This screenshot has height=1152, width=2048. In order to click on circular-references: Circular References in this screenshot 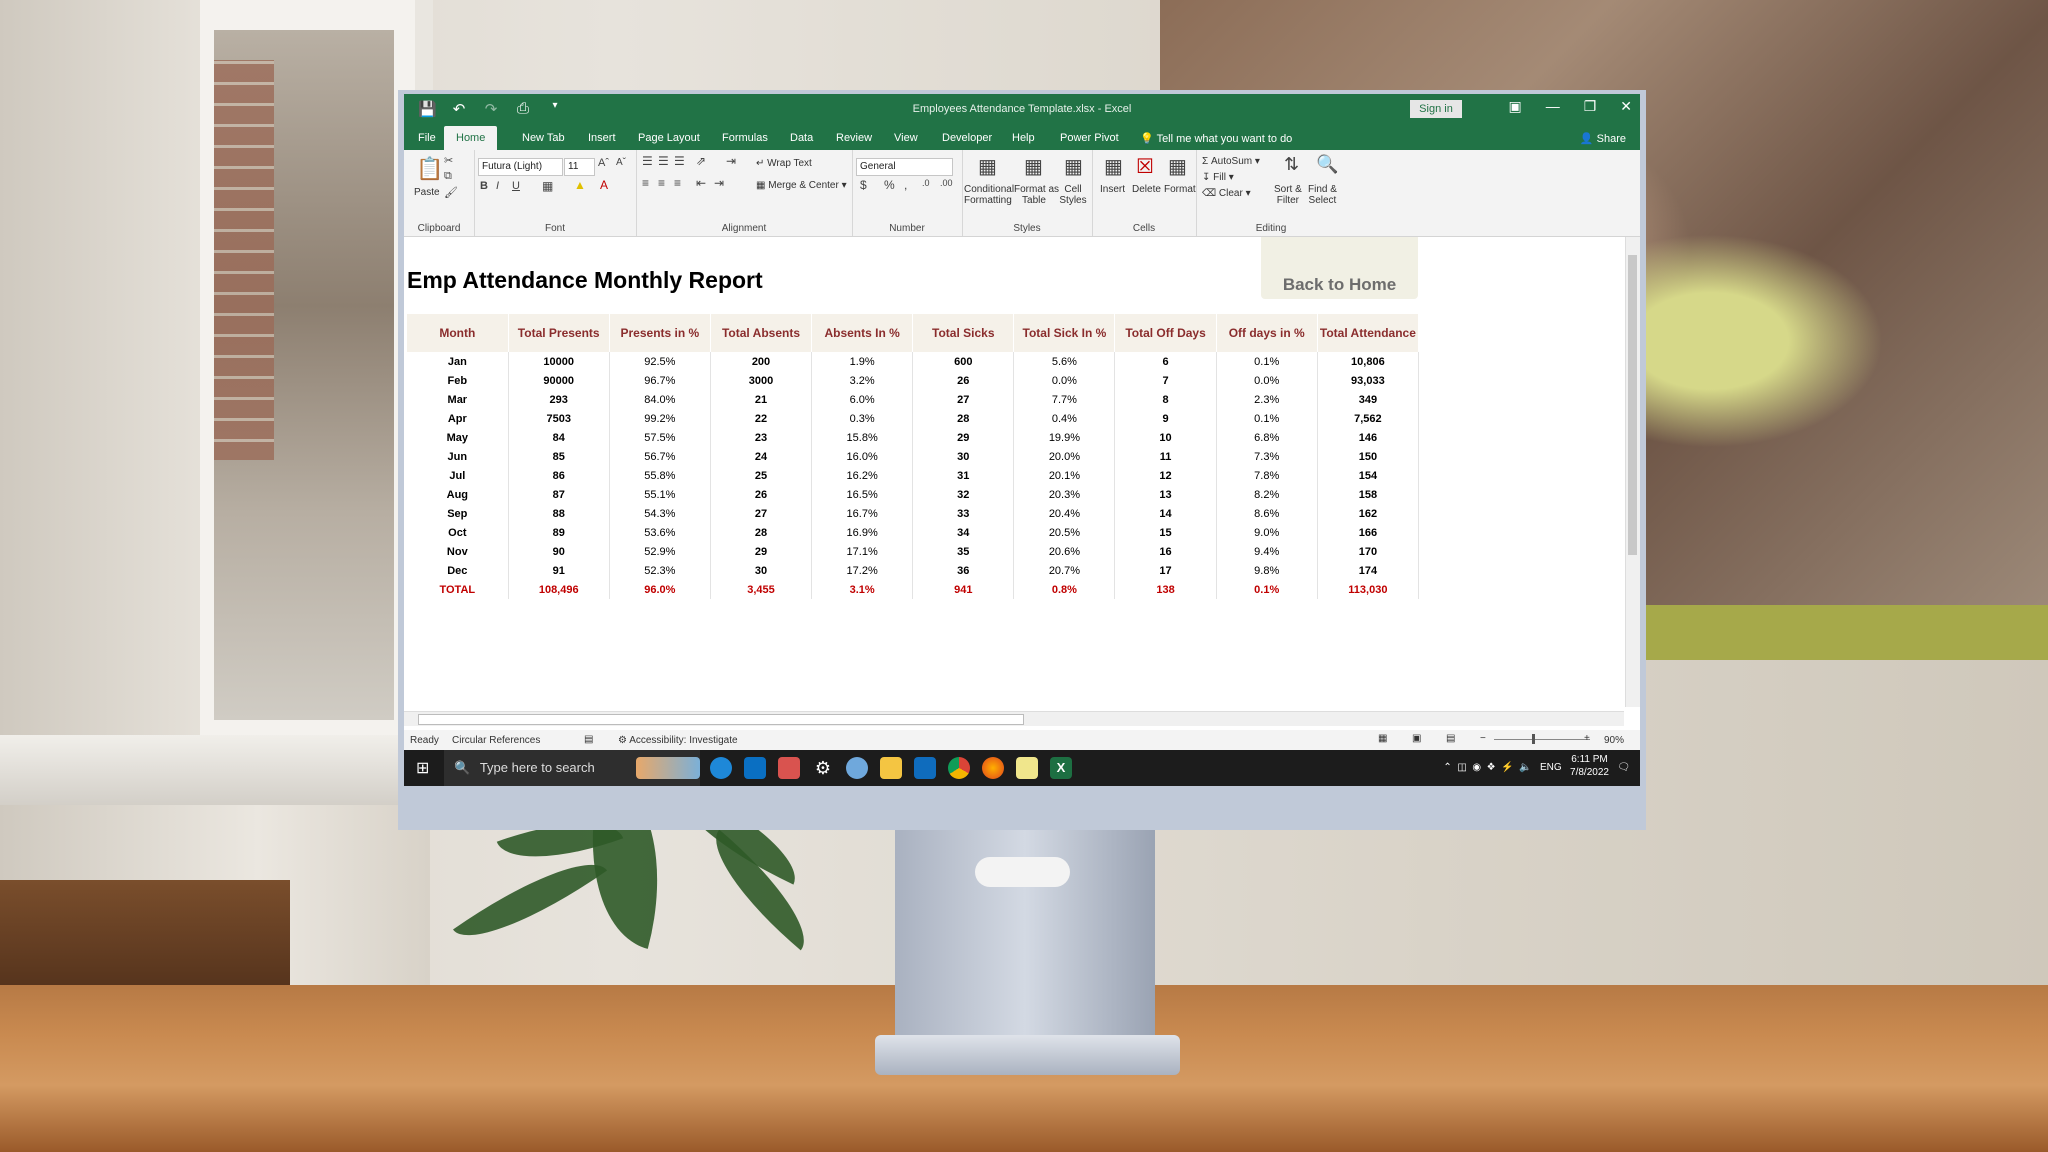, I will do `click(496, 740)`.